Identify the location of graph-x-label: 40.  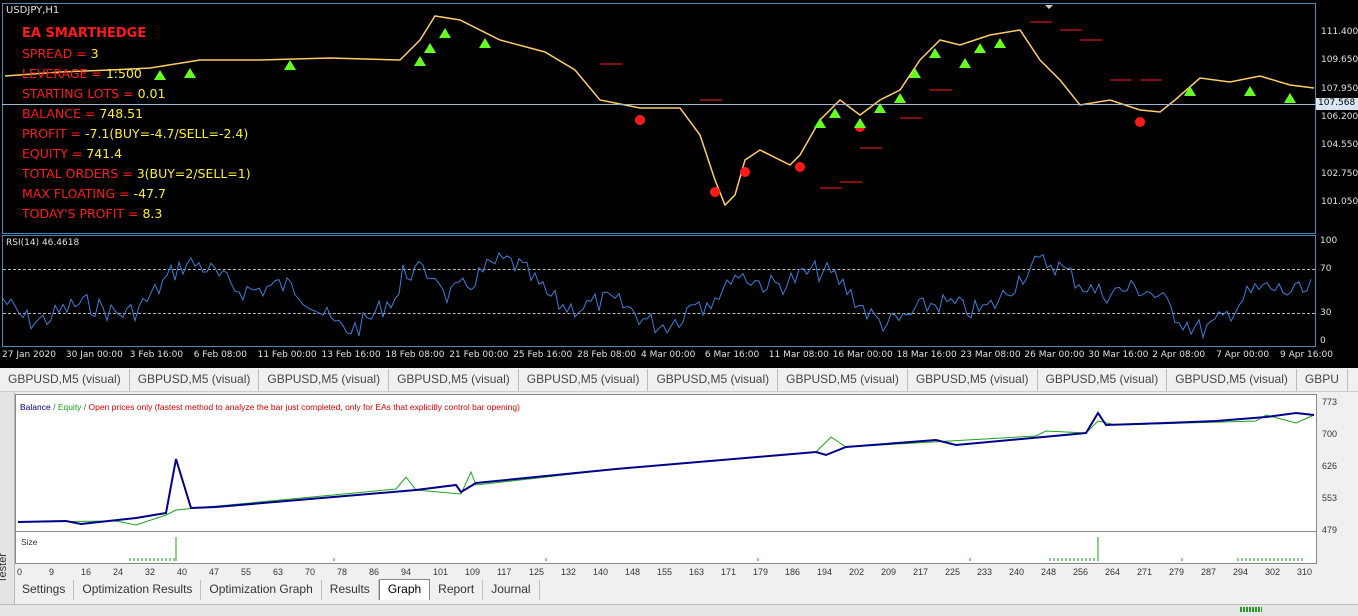
(182, 572).